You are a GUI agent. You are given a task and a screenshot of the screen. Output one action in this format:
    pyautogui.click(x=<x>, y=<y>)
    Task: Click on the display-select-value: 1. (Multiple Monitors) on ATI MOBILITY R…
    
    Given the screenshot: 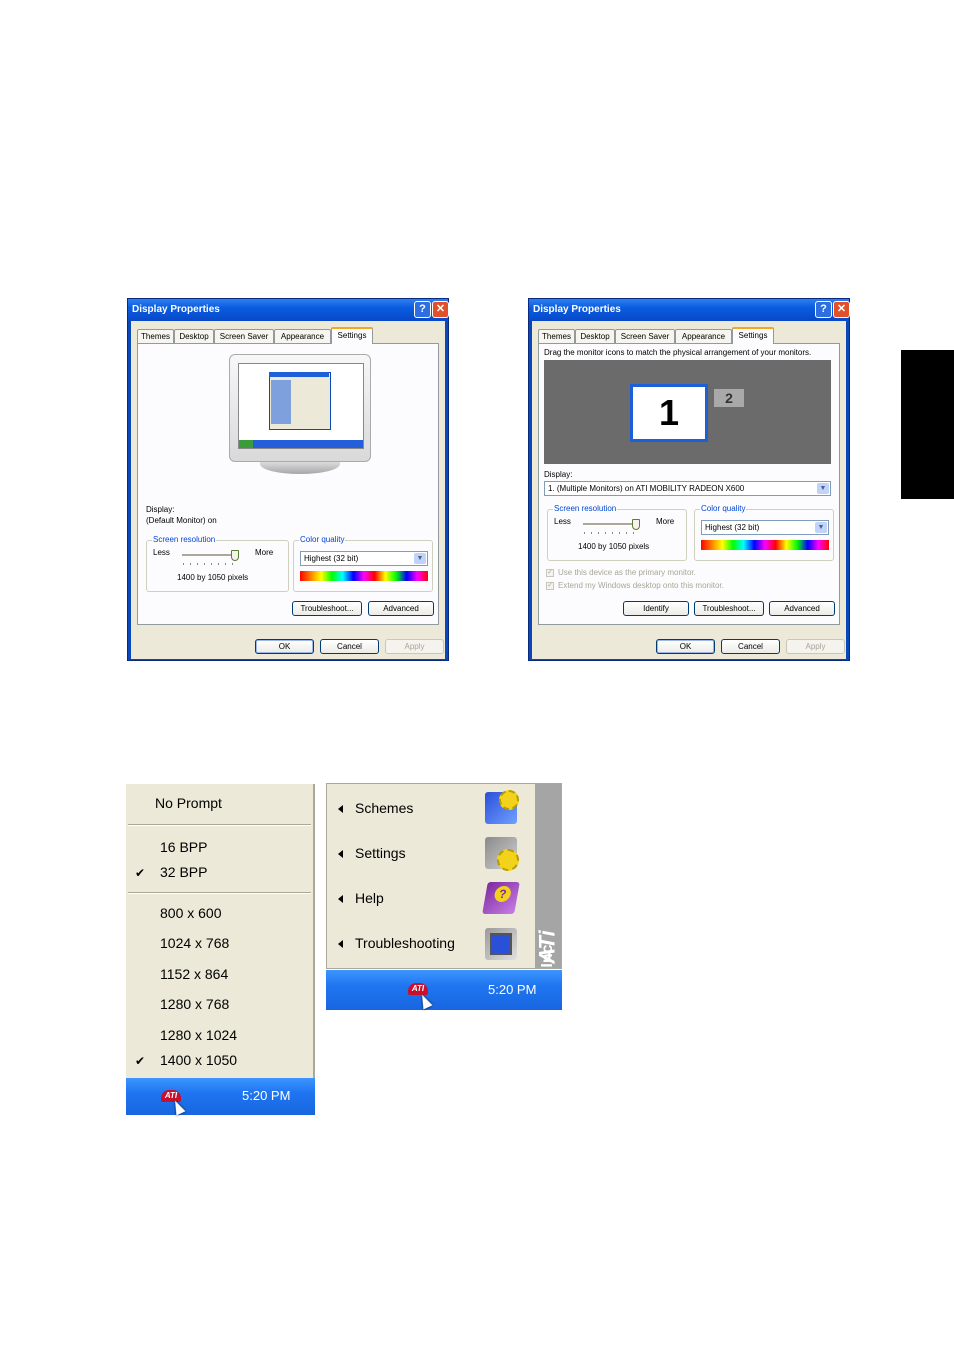 What is the action you would take?
    pyautogui.click(x=646, y=488)
    